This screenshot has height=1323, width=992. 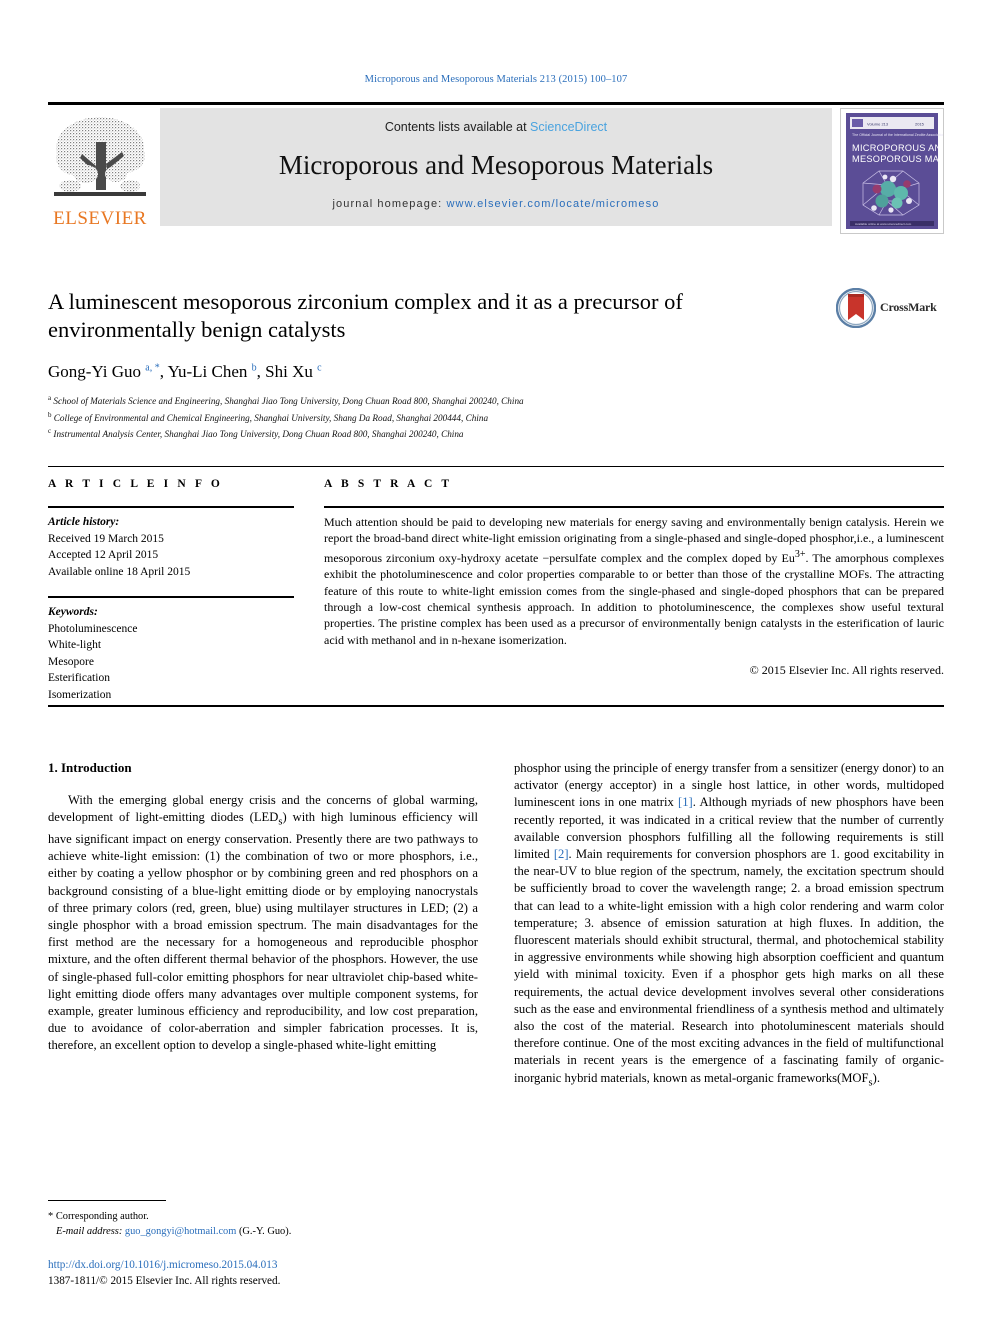 I want to click on affiliation-marker: b, so click(x=50, y=414).